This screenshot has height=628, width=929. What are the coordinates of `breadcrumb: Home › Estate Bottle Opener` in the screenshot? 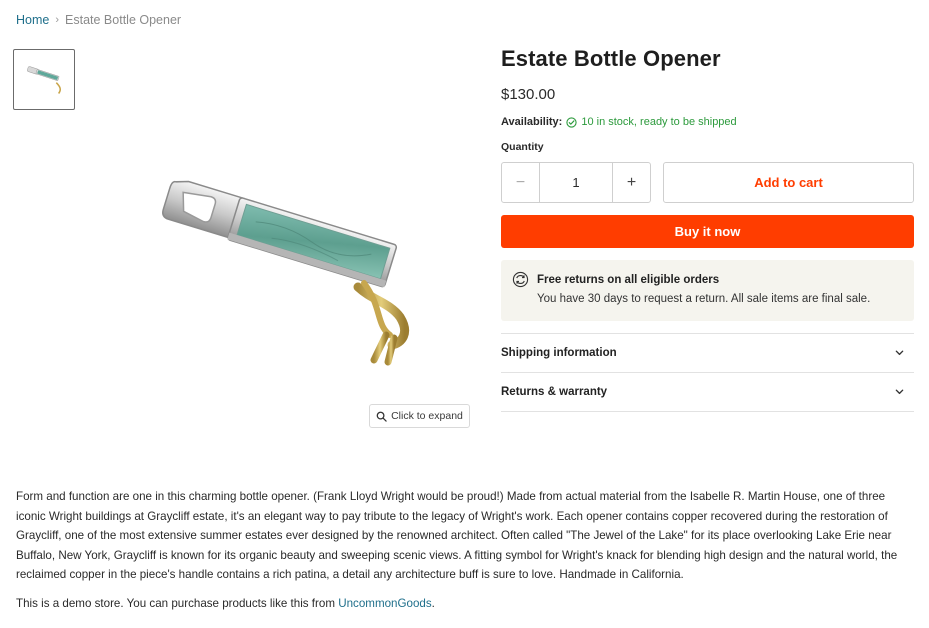 It's located at (98, 20).